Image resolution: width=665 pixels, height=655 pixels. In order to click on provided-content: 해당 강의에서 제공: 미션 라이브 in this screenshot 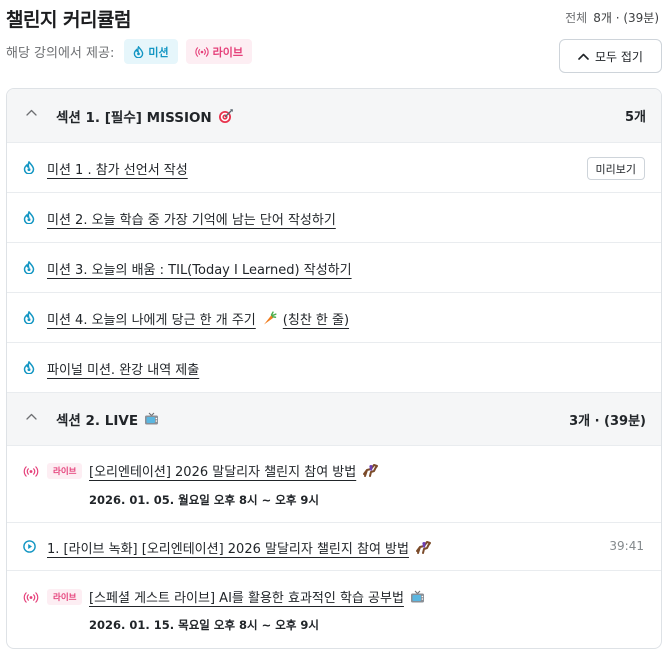, I will do `click(129, 51)`.